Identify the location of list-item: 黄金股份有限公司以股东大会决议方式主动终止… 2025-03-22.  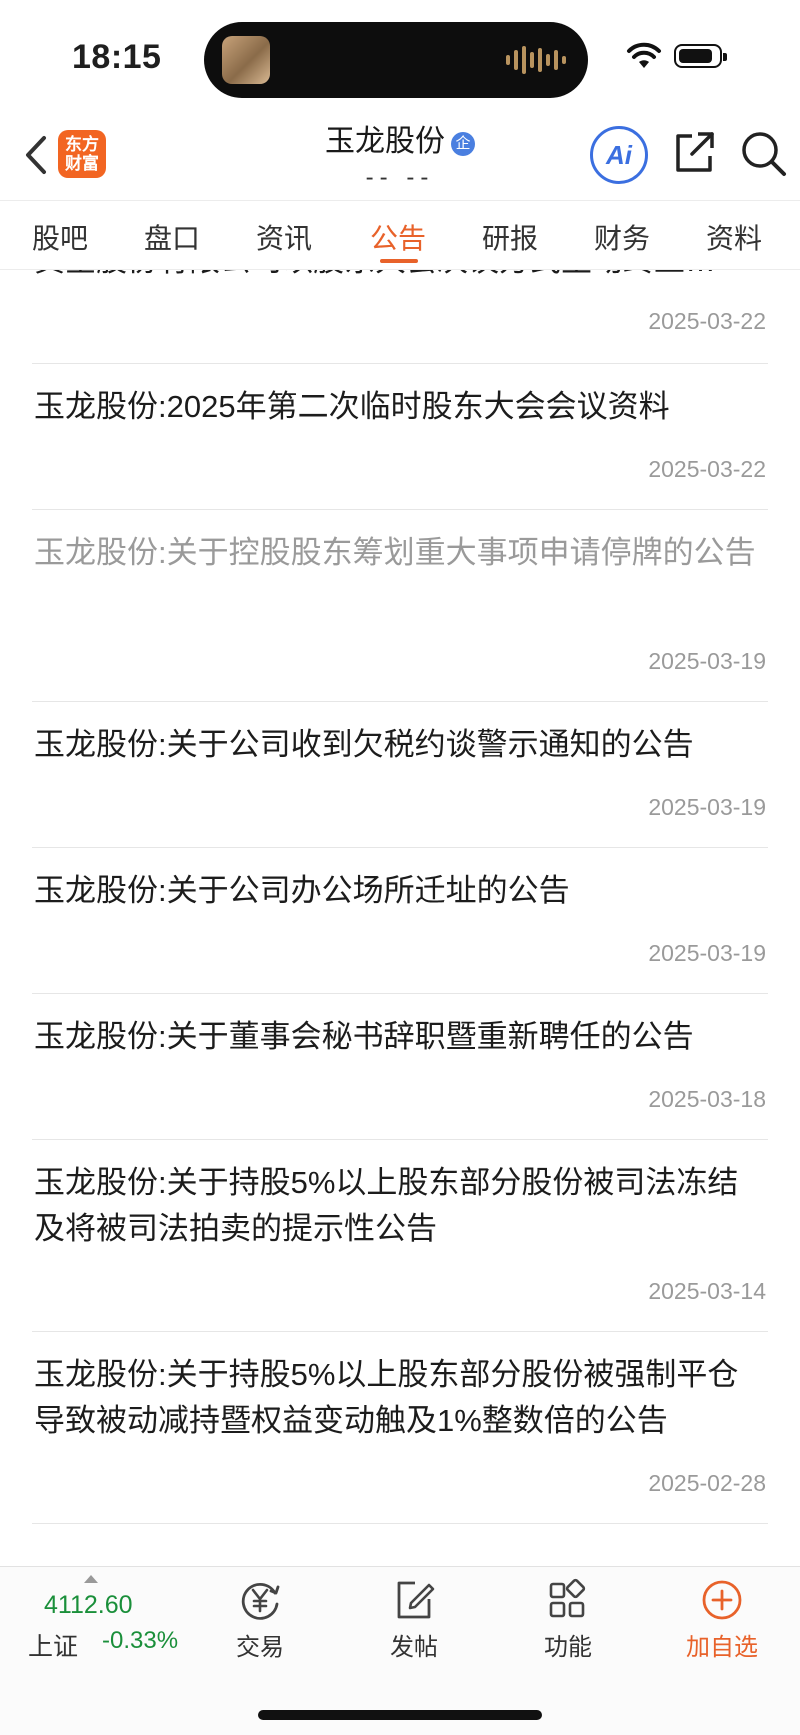
(400, 317).